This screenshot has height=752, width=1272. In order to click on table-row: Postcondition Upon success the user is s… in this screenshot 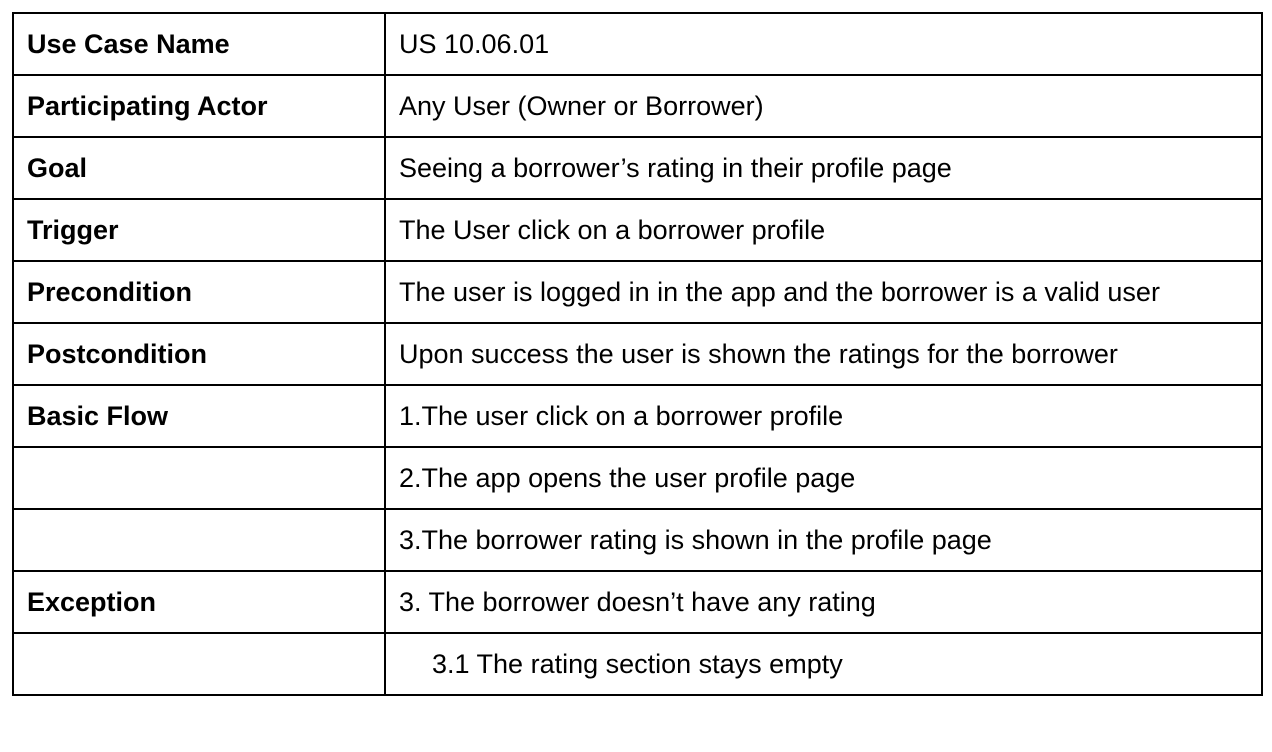, I will do `click(637, 354)`.